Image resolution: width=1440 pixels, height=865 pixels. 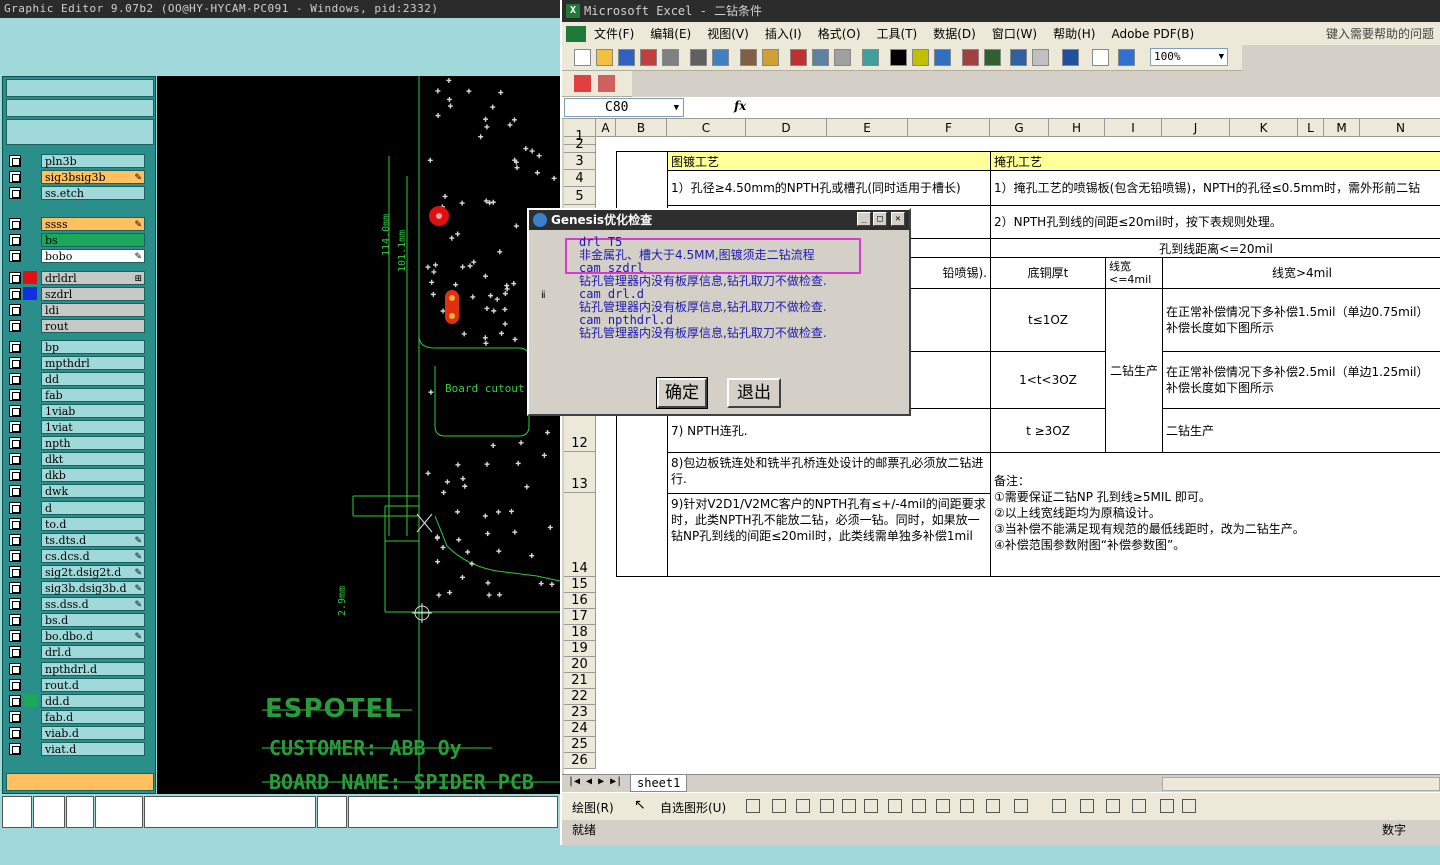 I want to click on menu-window: 窗口(W), so click(x=1014, y=33).